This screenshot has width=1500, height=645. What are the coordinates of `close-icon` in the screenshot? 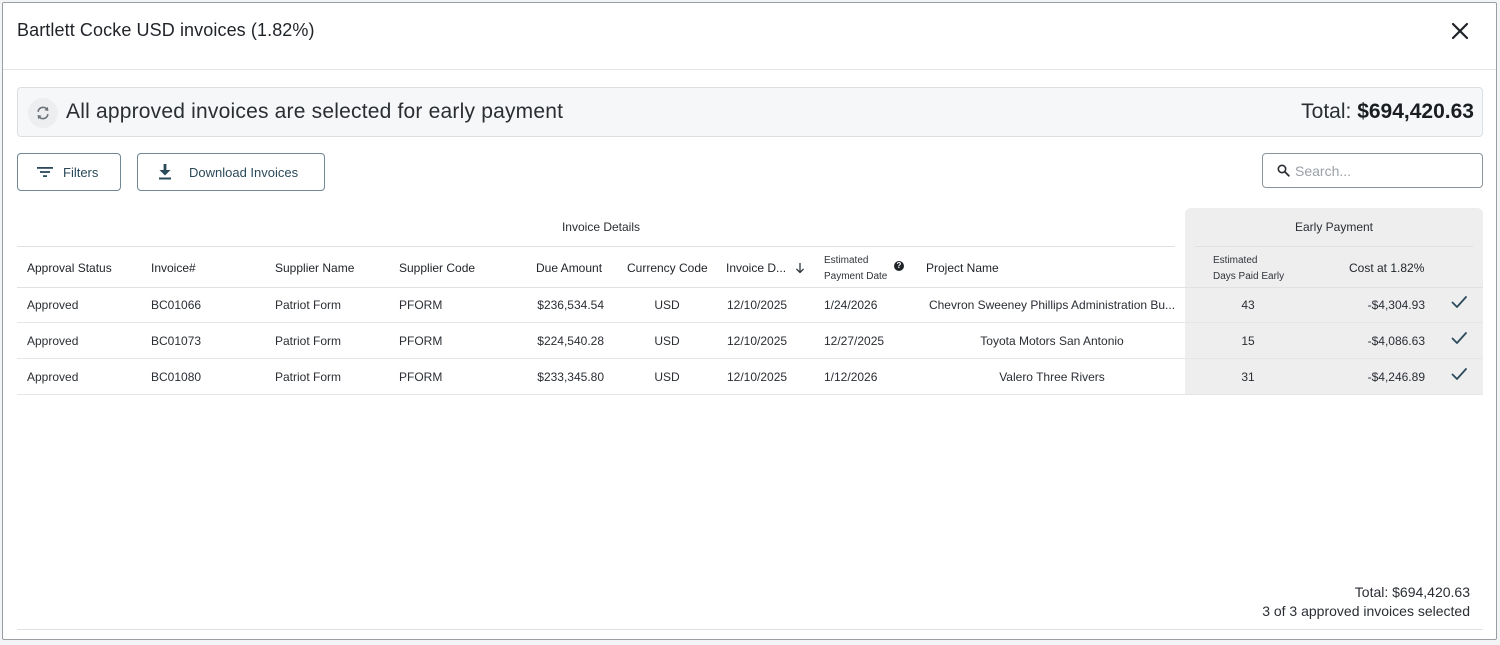 It's located at (1460, 31).